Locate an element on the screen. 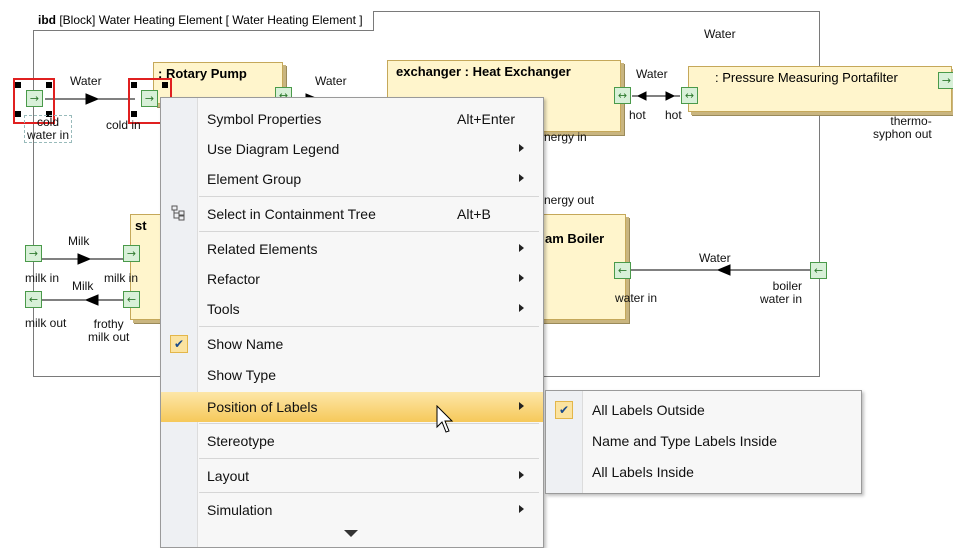 The image size is (953, 548). port-milk-in: → is located at coordinates (33, 253).